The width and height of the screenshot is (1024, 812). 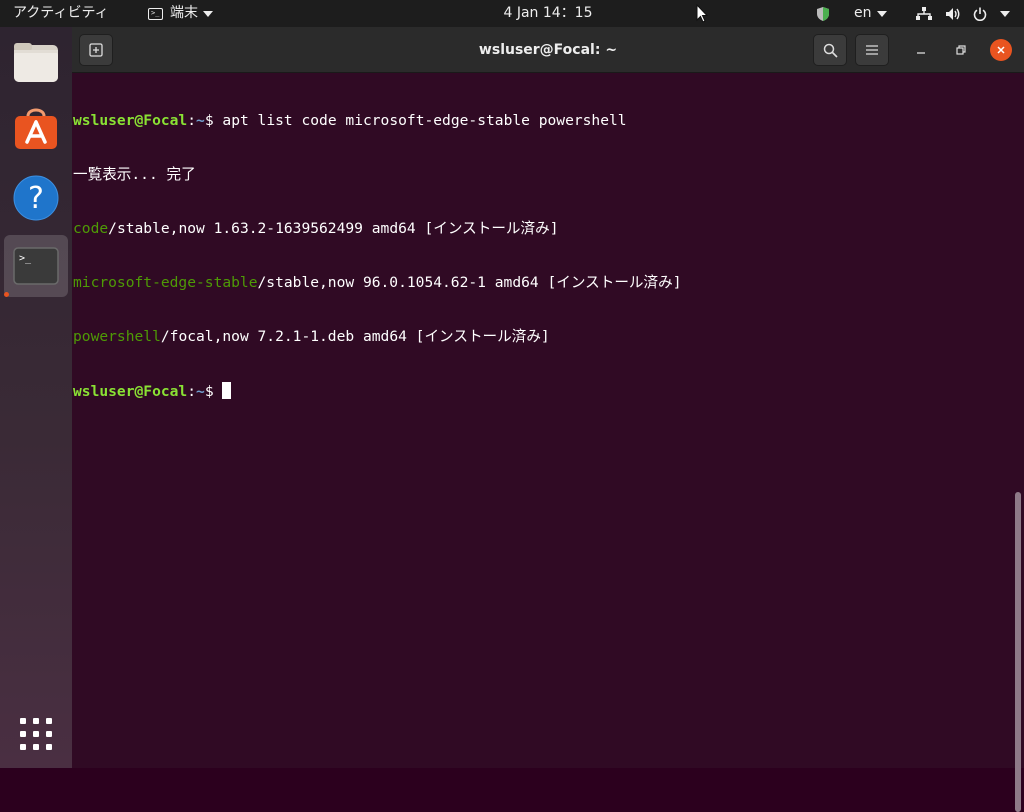 I want to click on maximize-button, so click(x=961, y=50).